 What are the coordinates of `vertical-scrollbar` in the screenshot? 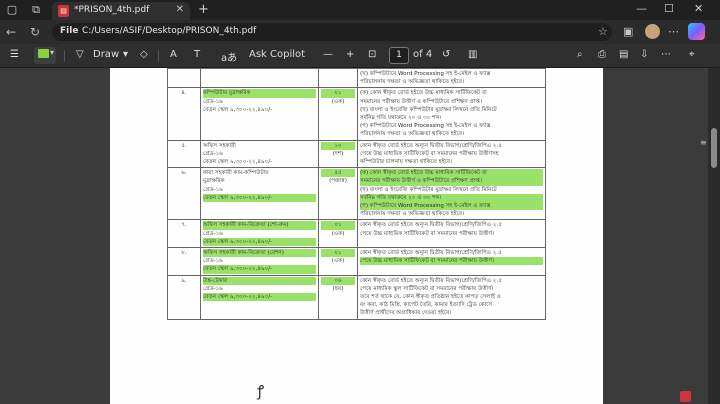 It's located at (714, 236).